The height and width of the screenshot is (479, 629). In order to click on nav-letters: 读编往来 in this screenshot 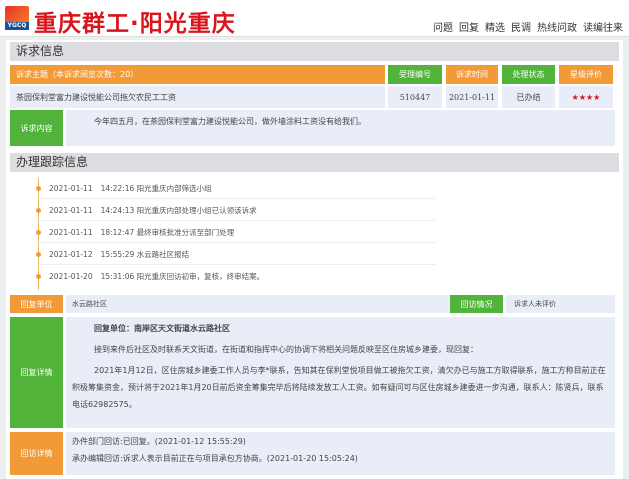, I will do `click(603, 26)`.